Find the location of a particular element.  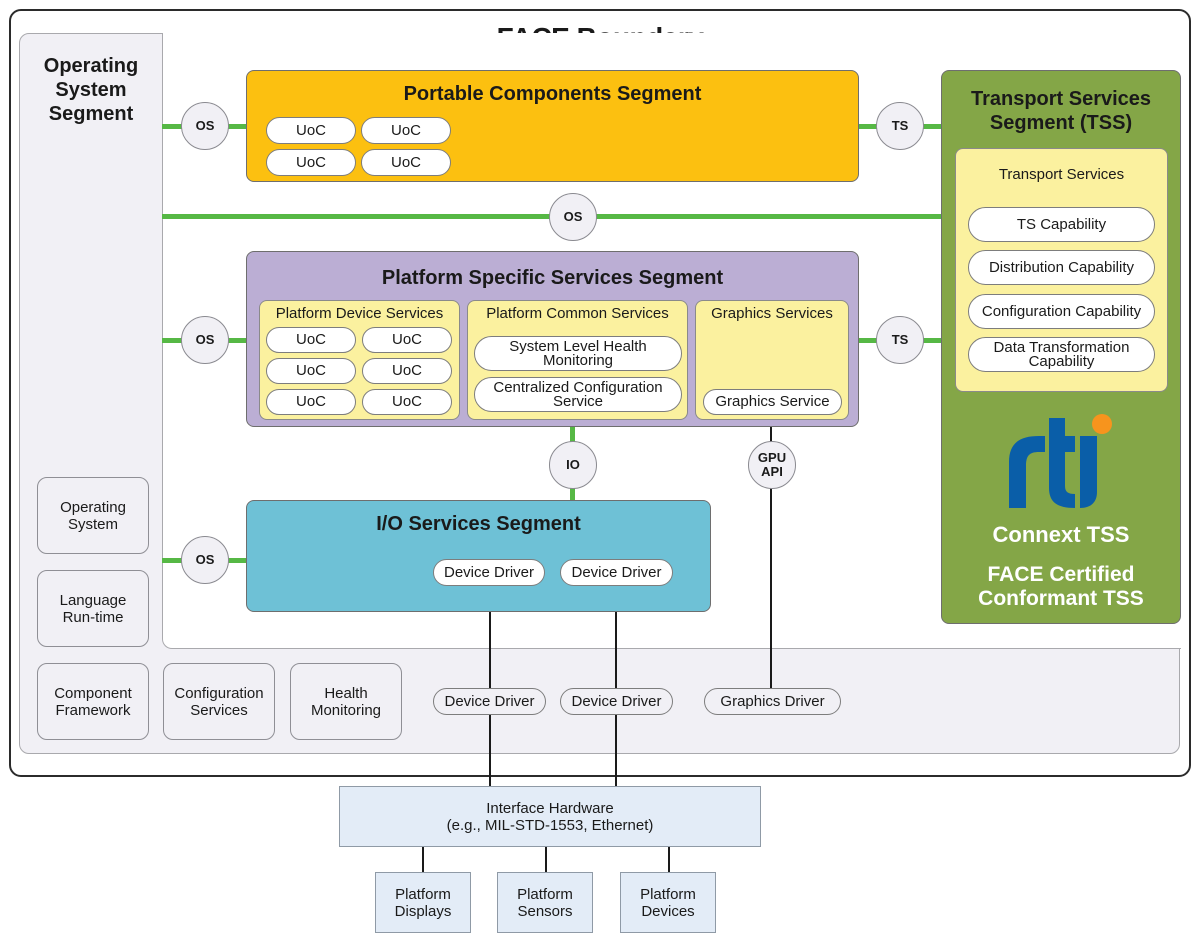

ts-interface-platform-specific: TS is located at coordinates (900, 340).